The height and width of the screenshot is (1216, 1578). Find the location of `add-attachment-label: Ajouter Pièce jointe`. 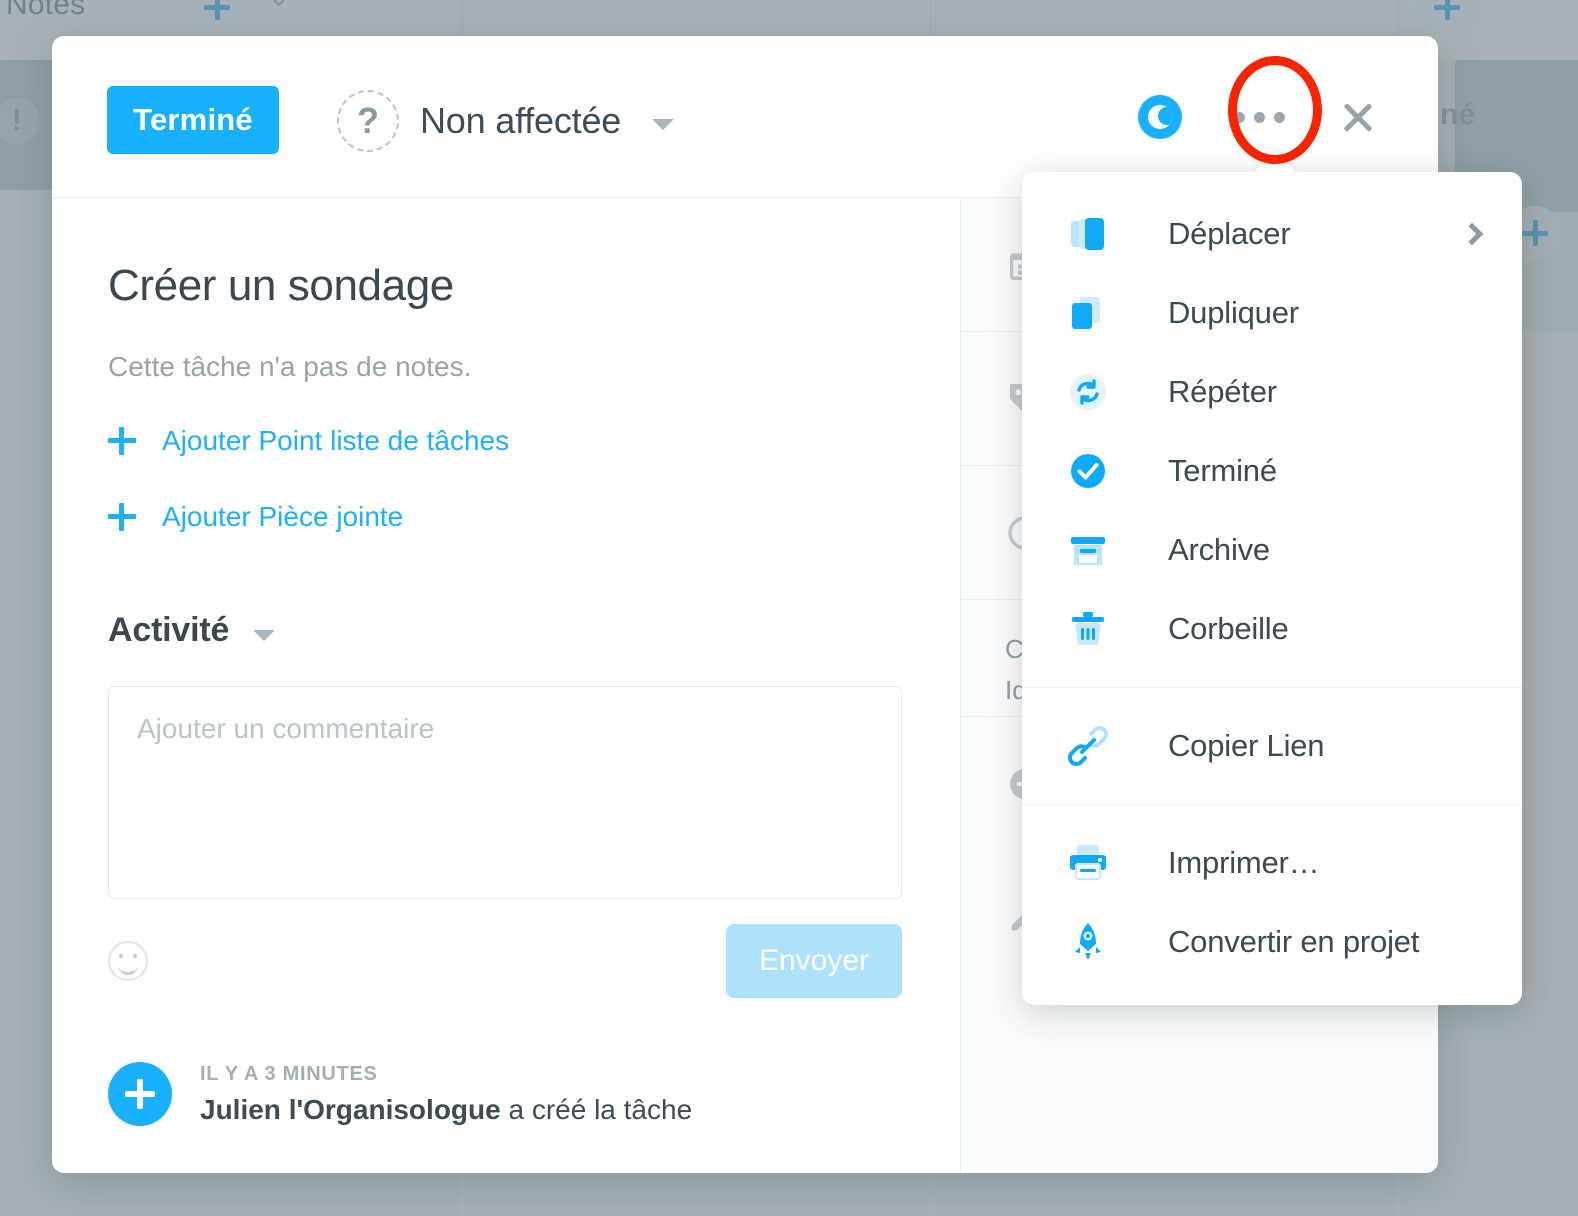

add-attachment-label: Ajouter Pièce jointe is located at coordinates (283, 516).